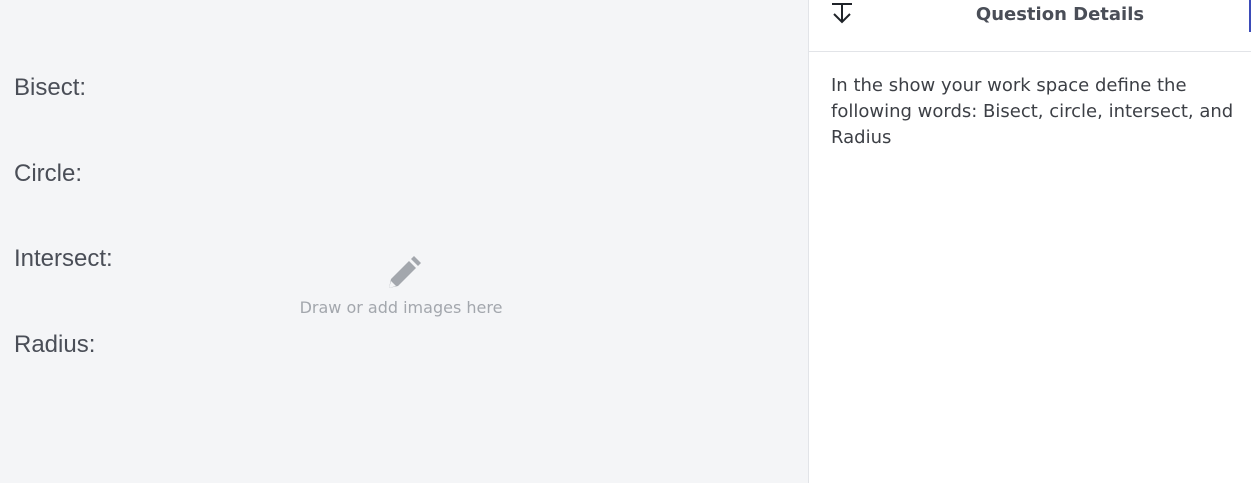 Image resolution: width=1251 pixels, height=483 pixels. Describe the element at coordinates (1060, 14) in the screenshot. I see `panel-title: Question Details` at that location.